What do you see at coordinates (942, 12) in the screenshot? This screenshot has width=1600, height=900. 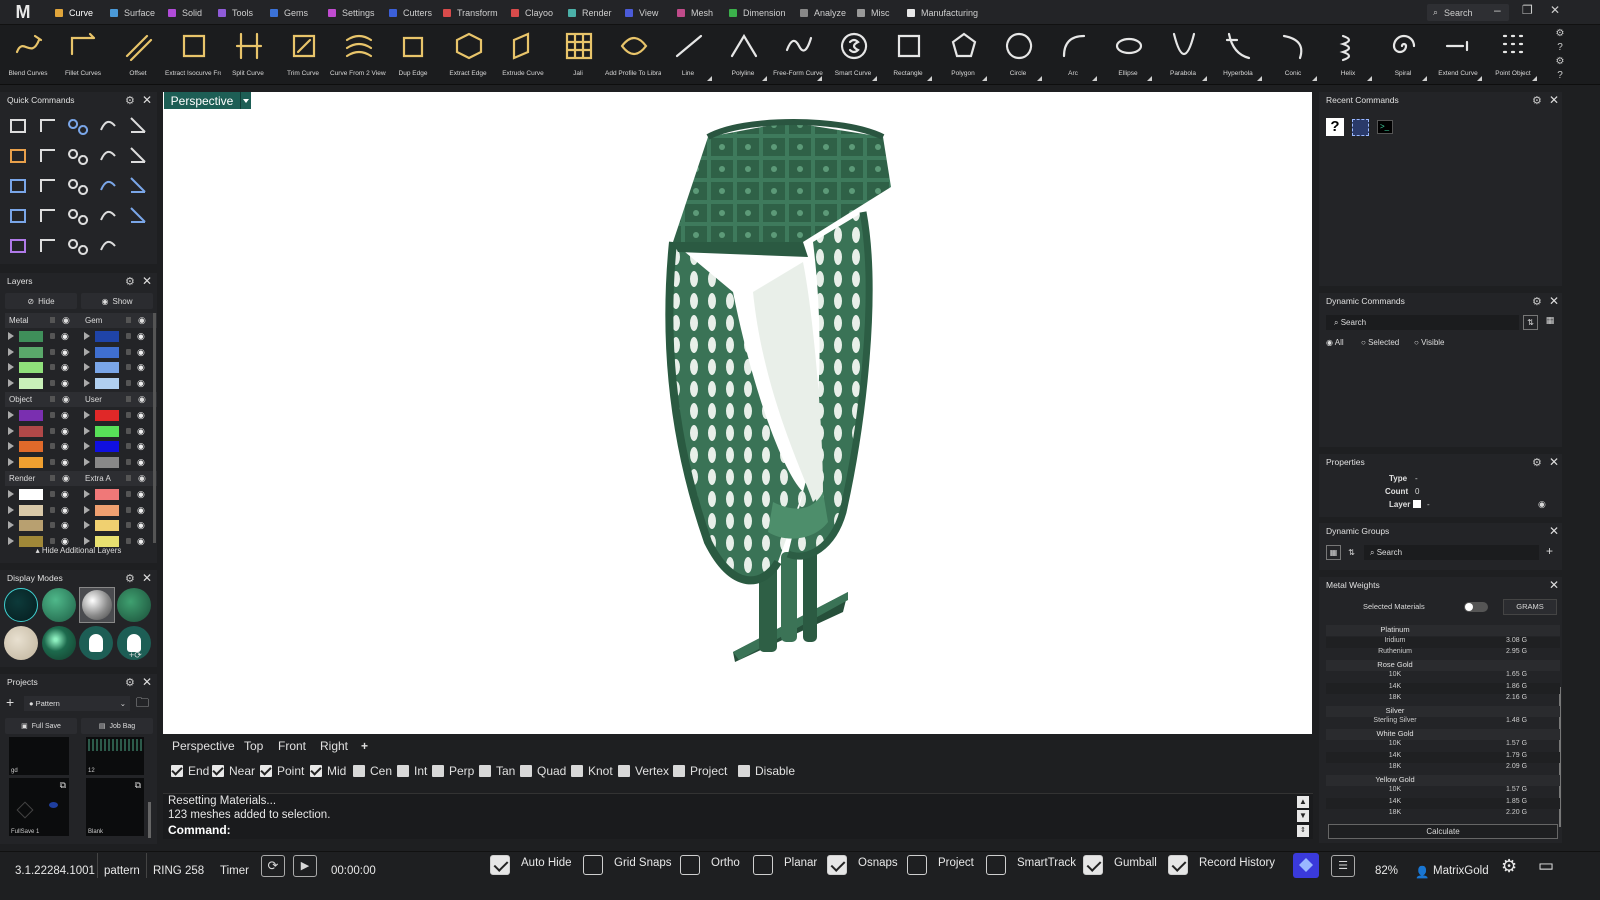 I see `menu-tab-manufacturing: Manufacturing` at bounding box center [942, 12].